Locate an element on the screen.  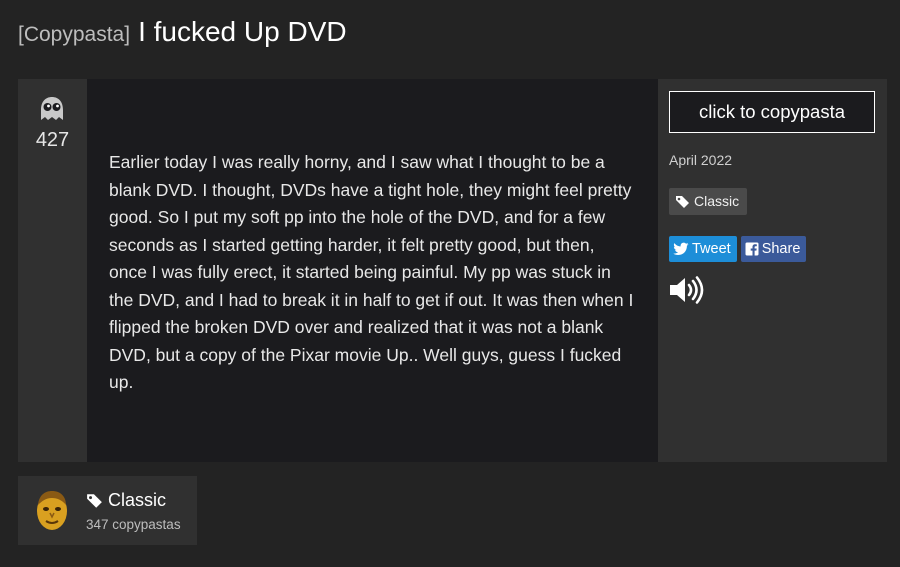
tag-label: Classic is located at coordinates (717, 201).